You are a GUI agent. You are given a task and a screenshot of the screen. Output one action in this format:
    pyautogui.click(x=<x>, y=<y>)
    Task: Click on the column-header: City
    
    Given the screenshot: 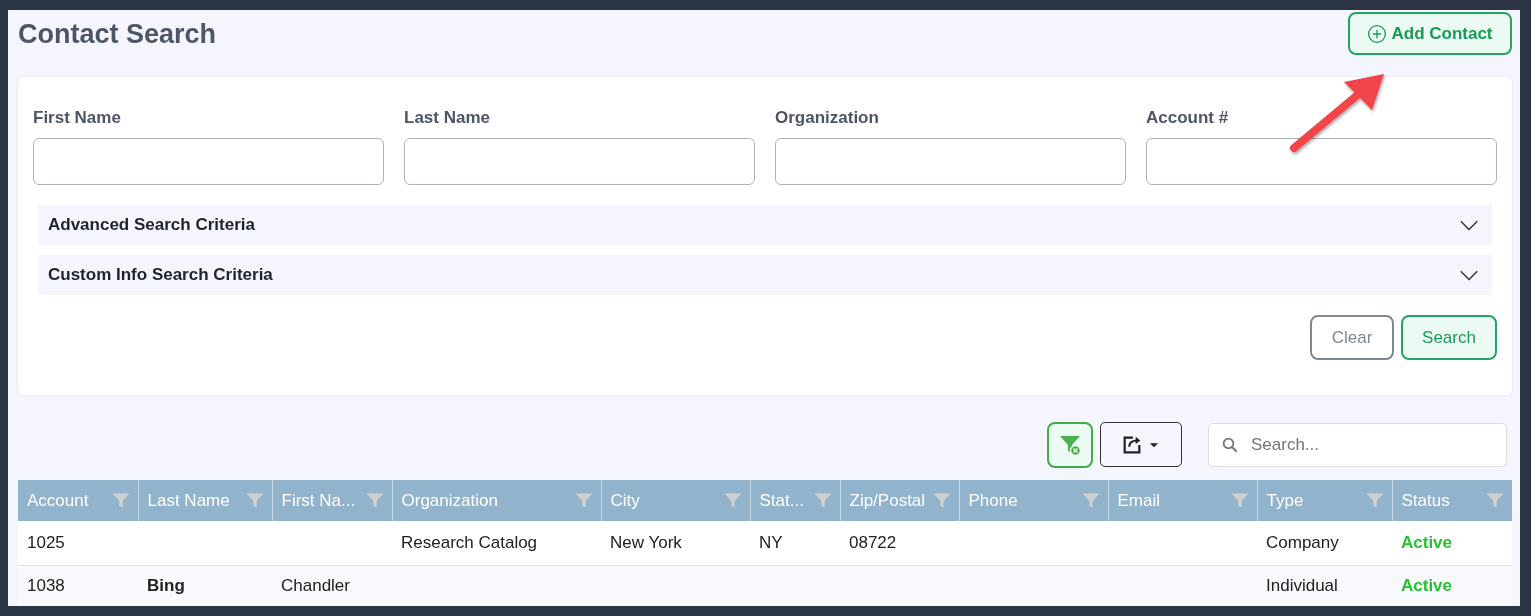 What is the action you would take?
    pyautogui.click(x=675, y=500)
    